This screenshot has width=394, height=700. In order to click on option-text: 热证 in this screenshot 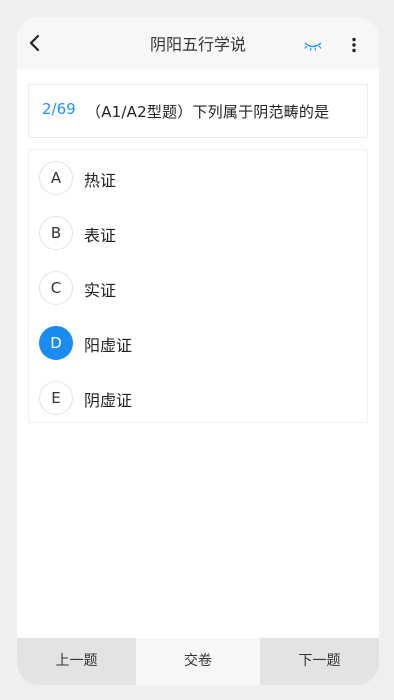, I will do `click(100, 180)`.